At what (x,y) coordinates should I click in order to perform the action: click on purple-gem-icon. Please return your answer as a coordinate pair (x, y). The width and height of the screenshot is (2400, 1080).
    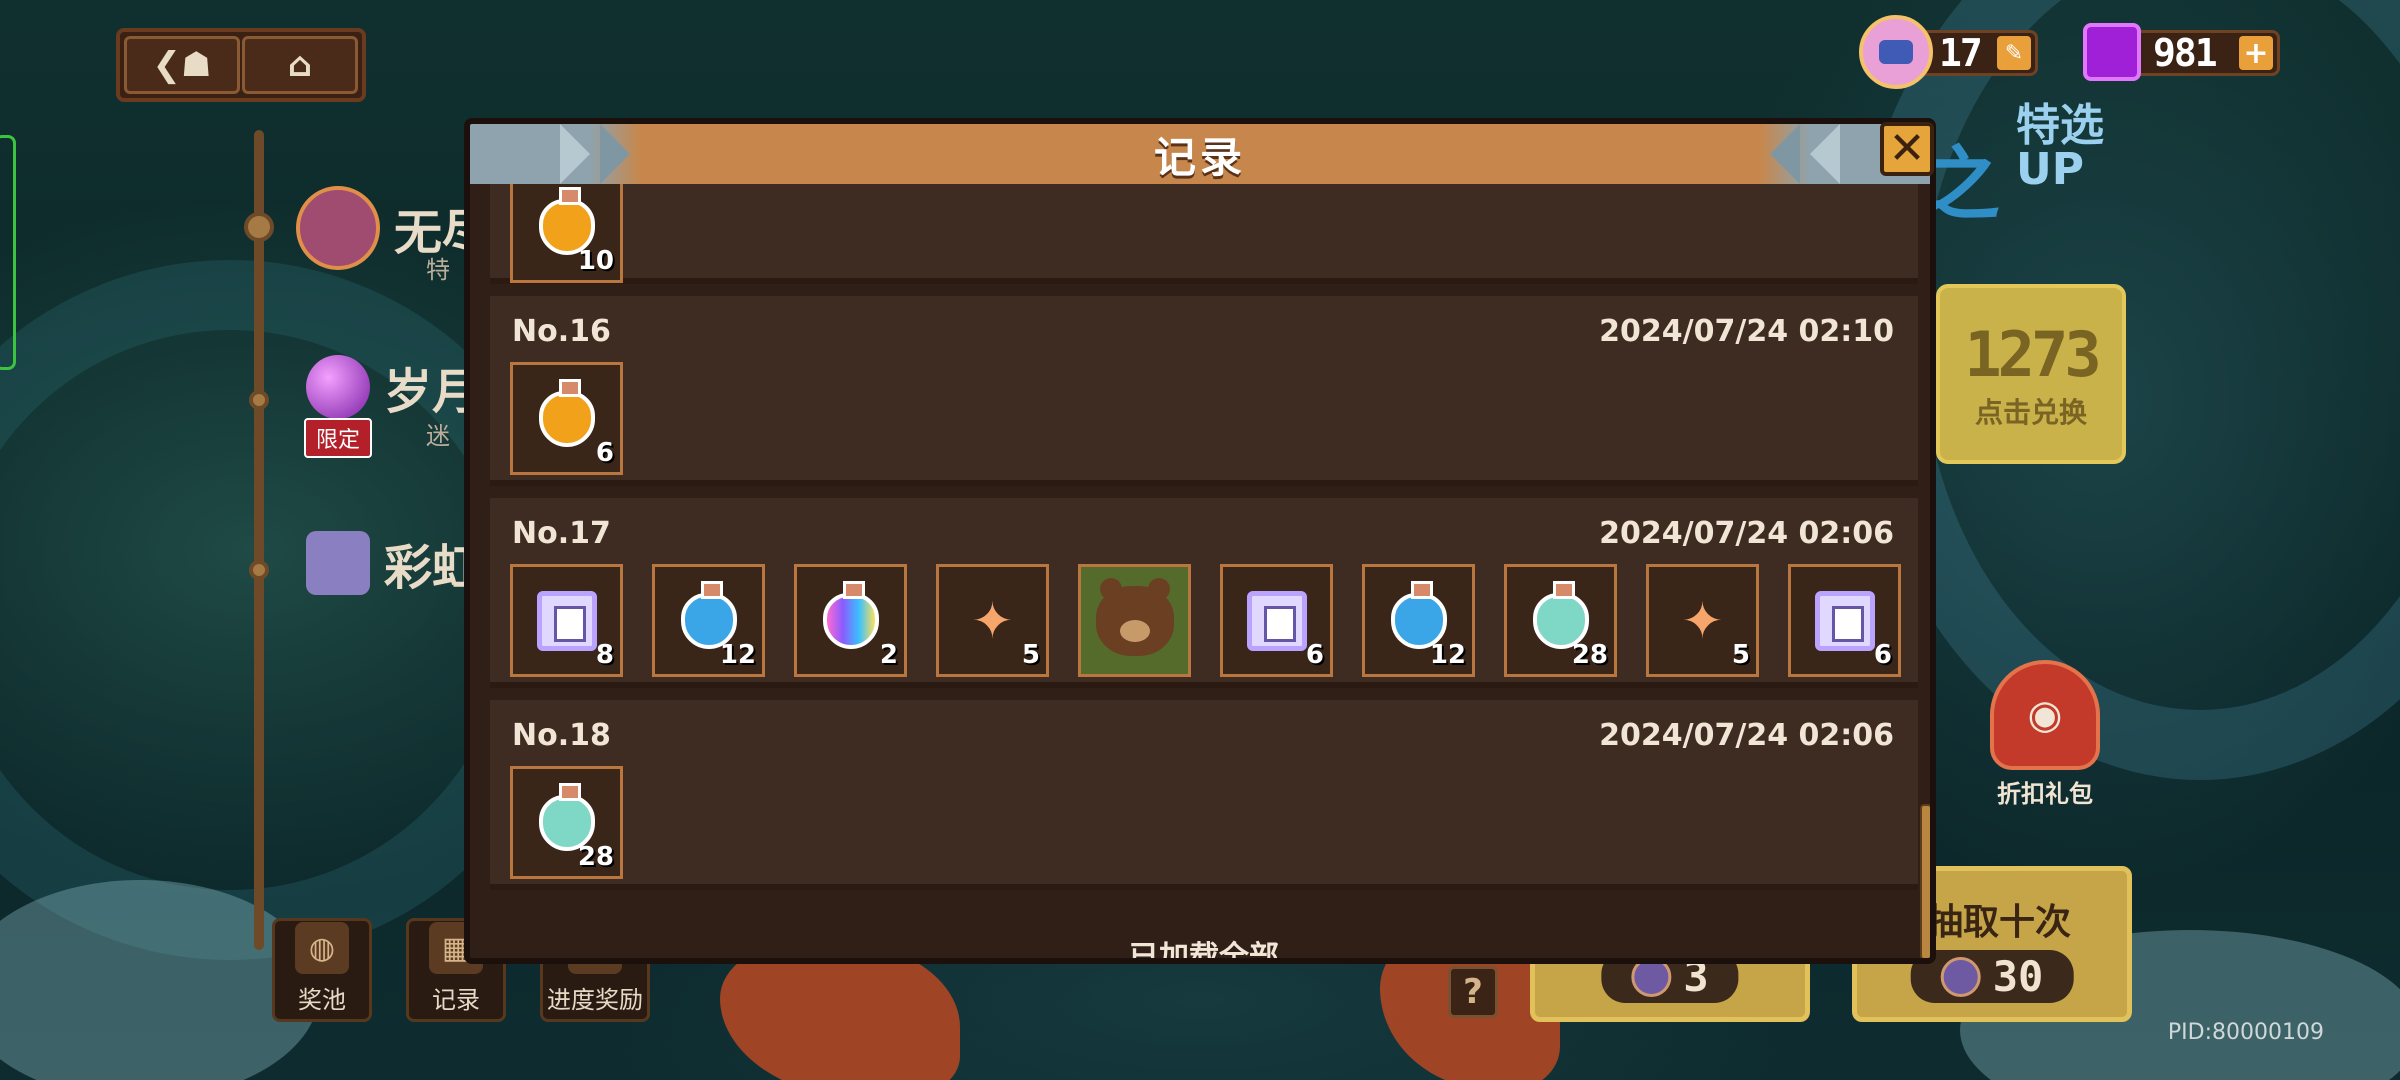
    Looking at the image, I should click on (2112, 52).